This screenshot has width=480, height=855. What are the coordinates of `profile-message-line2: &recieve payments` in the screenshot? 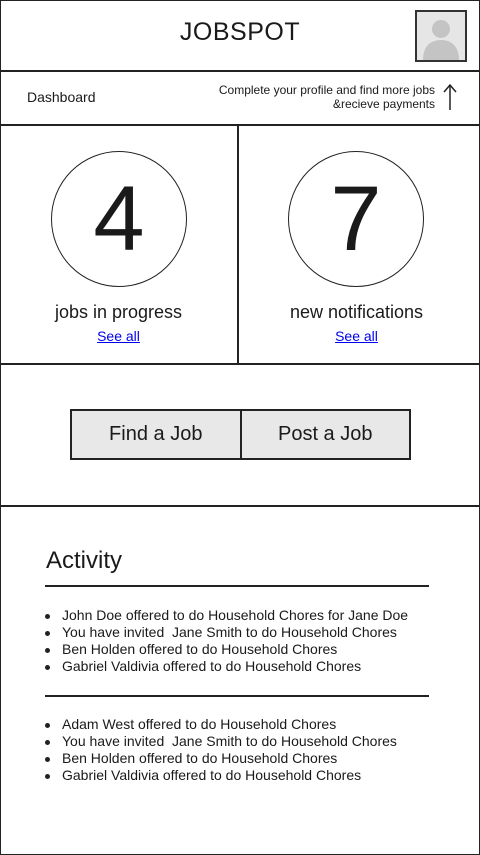 It's located at (383, 104).